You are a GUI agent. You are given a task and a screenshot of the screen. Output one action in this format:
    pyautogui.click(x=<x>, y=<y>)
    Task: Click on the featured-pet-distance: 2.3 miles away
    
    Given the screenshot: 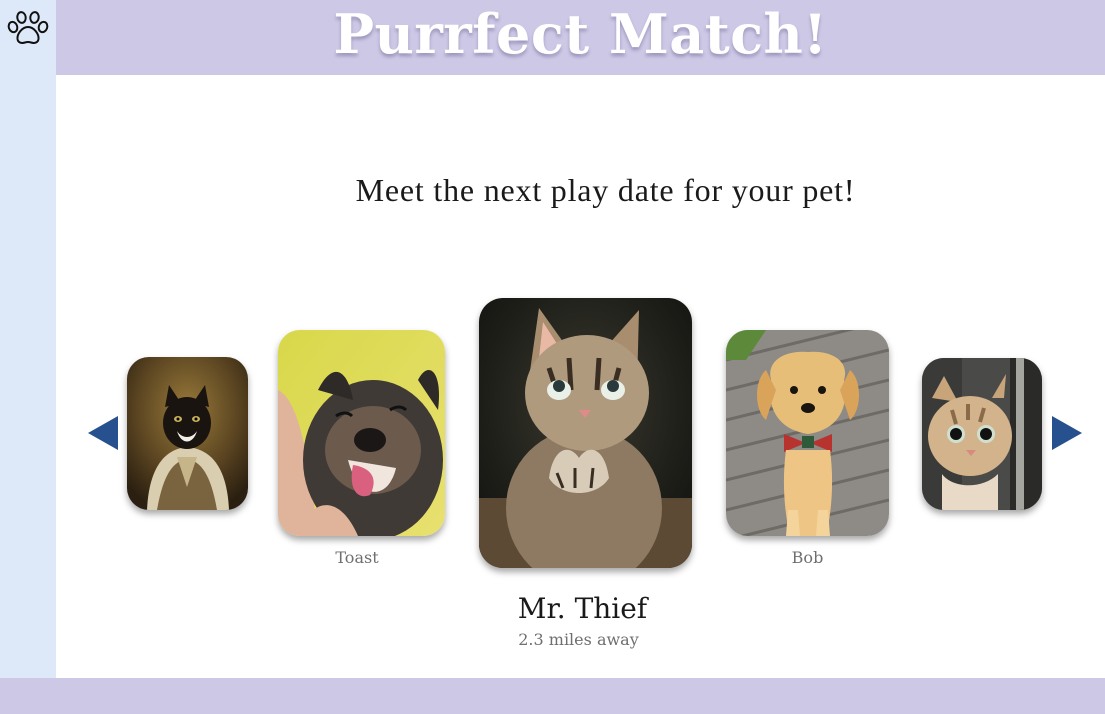 What is the action you would take?
    pyautogui.click(x=578, y=639)
    